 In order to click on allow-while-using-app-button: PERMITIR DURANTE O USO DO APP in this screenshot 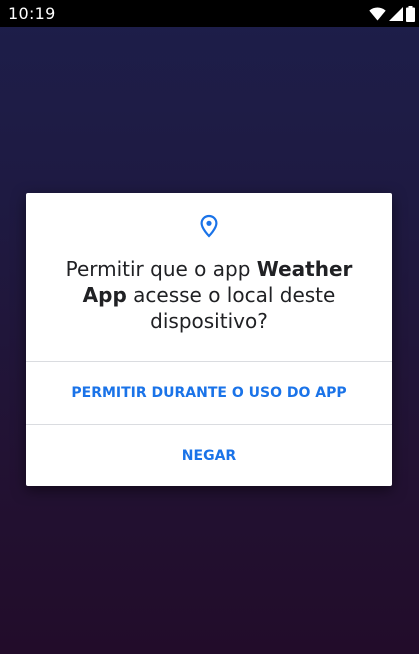, I will do `click(209, 393)`.